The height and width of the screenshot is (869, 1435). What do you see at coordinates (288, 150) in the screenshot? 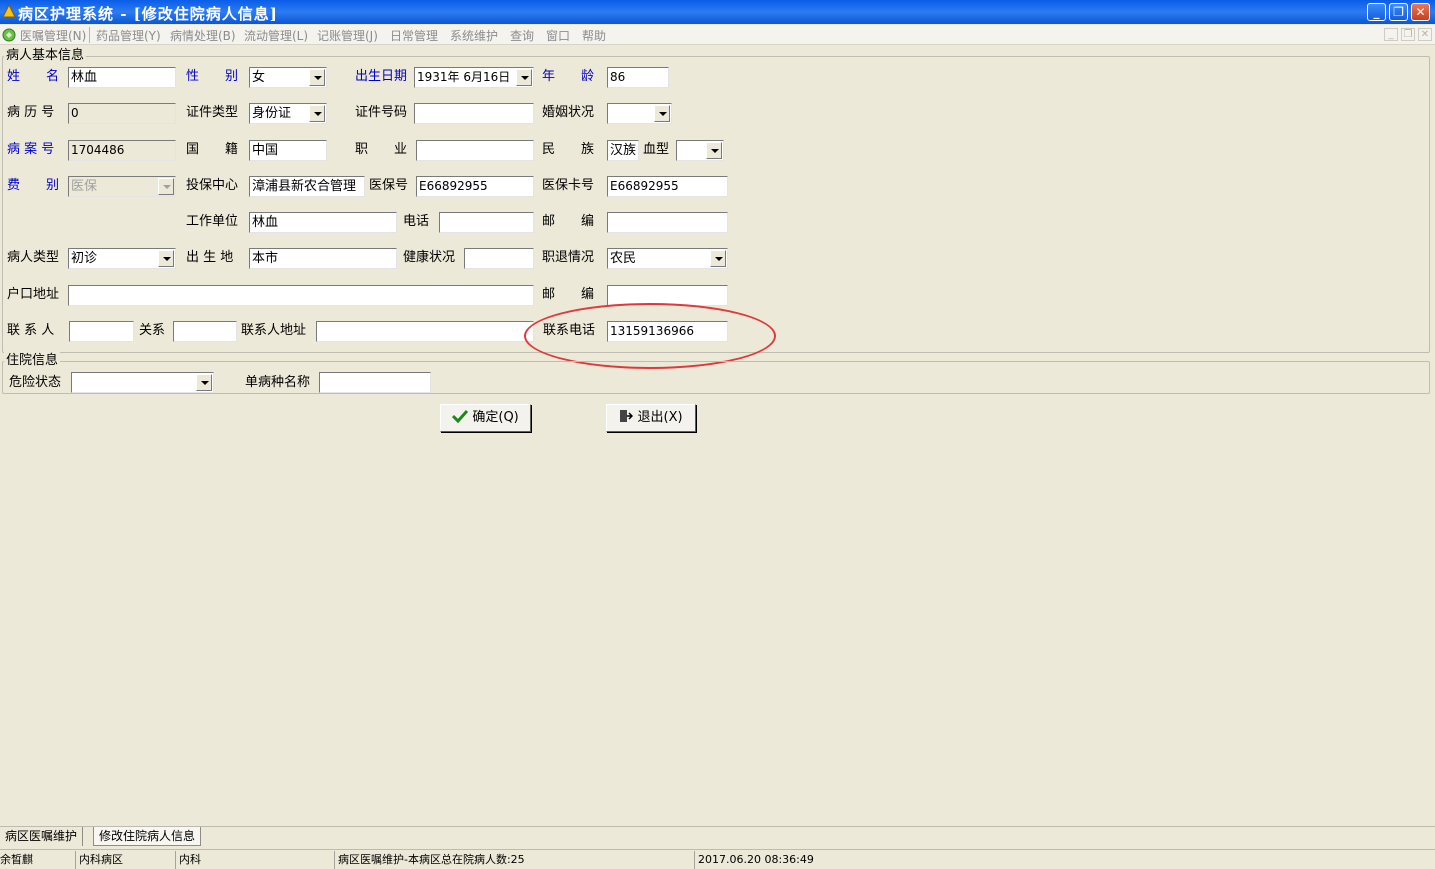
I see `nationality-field: 中国` at bounding box center [288, 150].